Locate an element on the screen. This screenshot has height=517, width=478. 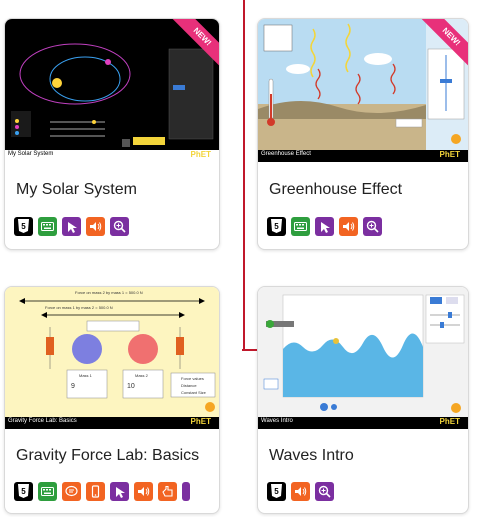
mass1-label: Mass 1 is located at coordinates (85, 375).